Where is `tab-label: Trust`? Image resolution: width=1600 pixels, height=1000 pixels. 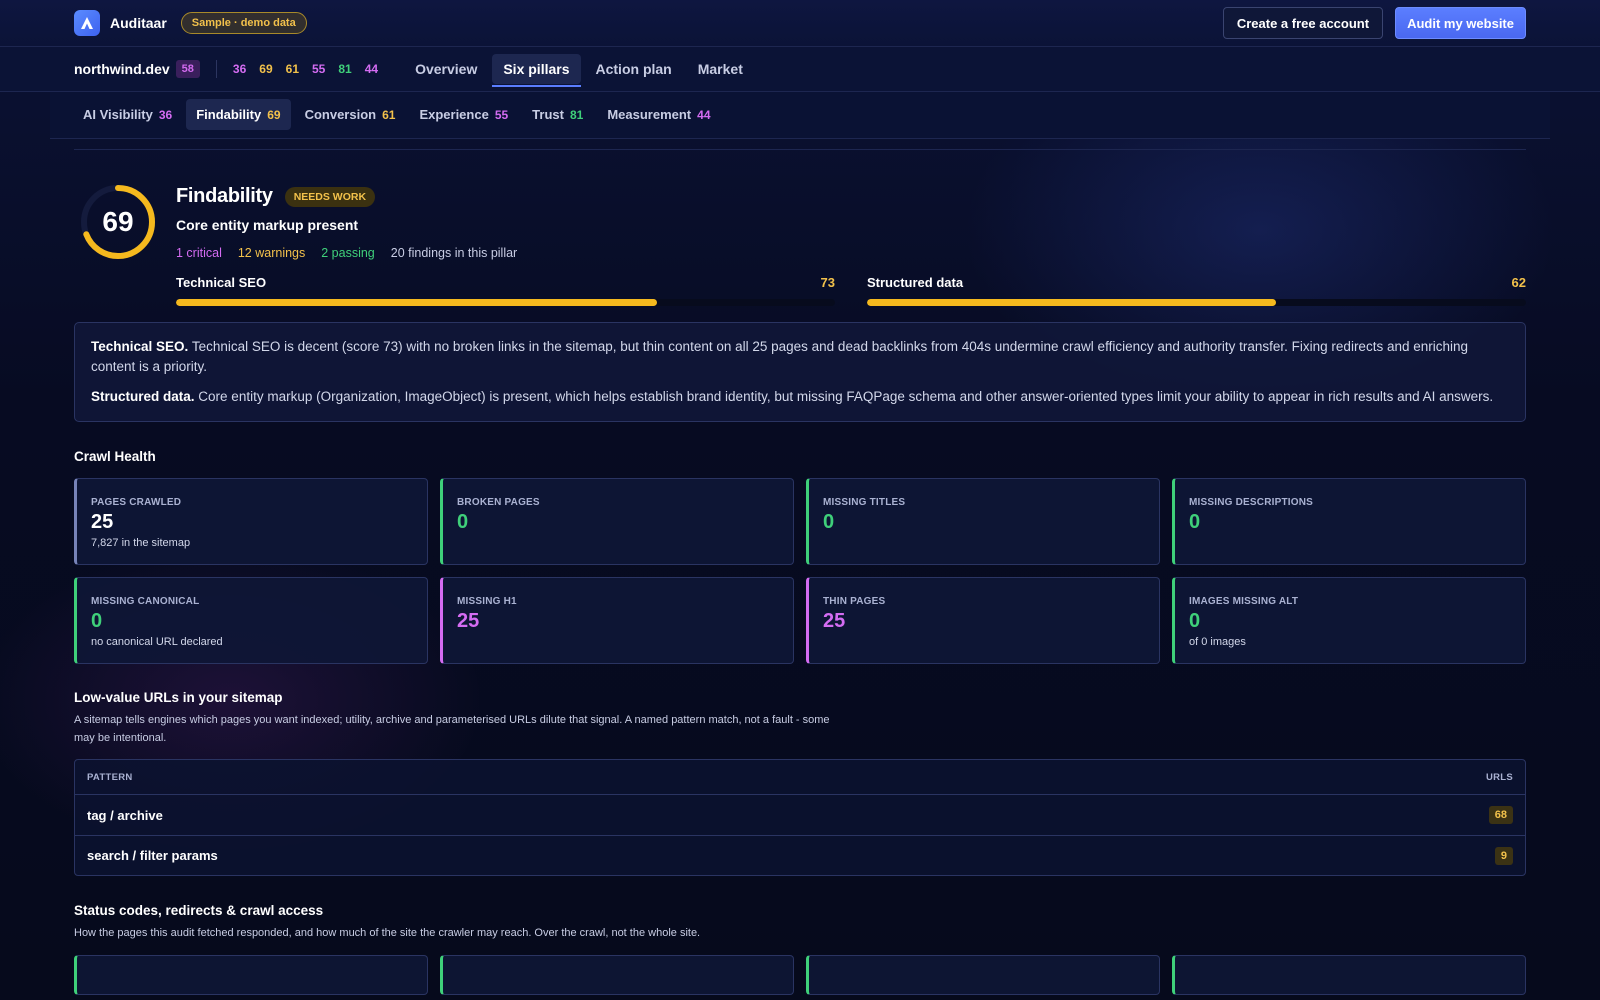
tab-label: Trust is located at coordinates (548, 114).